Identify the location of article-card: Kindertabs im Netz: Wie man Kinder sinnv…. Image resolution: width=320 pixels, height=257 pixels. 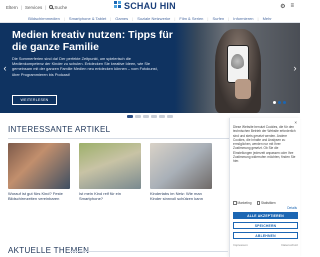
(181, 172).